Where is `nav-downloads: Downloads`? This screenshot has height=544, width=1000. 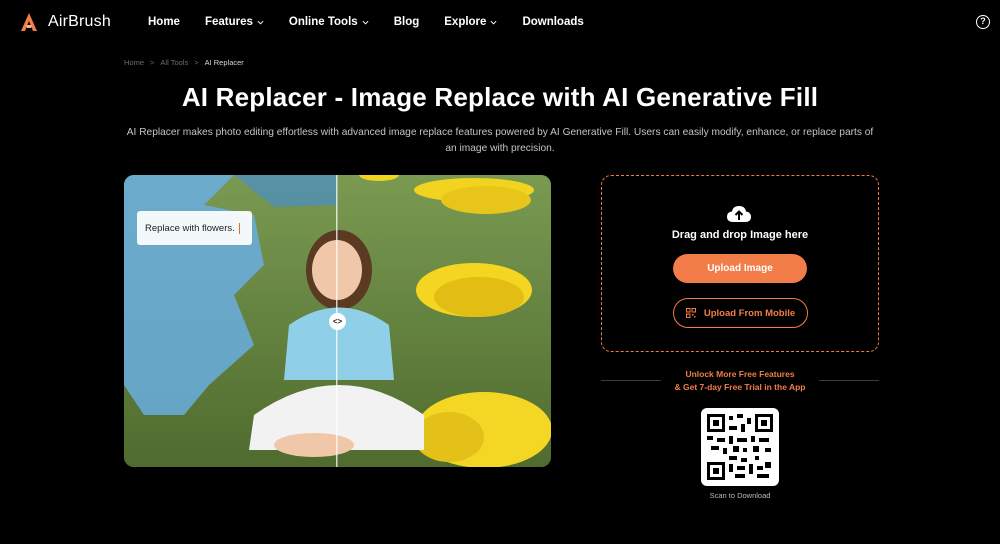
nav-downloads: Downloads is located at coordinates (552, 22).